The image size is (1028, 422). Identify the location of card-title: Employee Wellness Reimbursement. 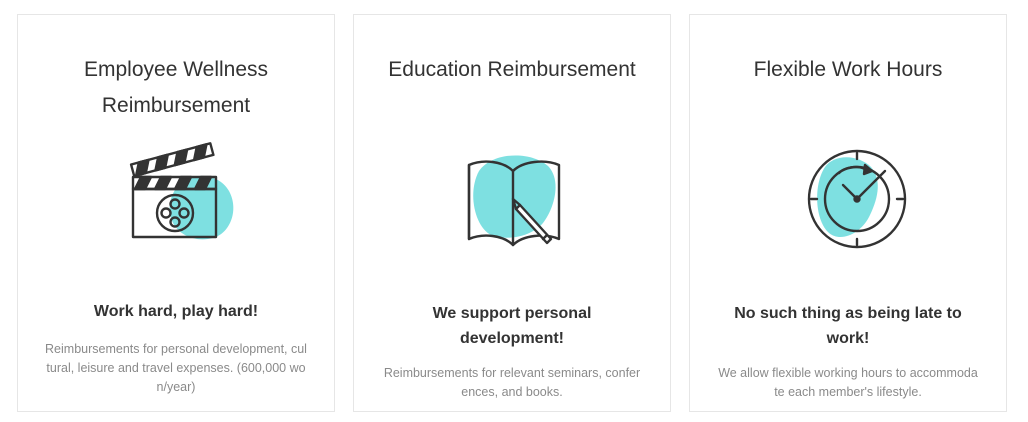
(176, 87).